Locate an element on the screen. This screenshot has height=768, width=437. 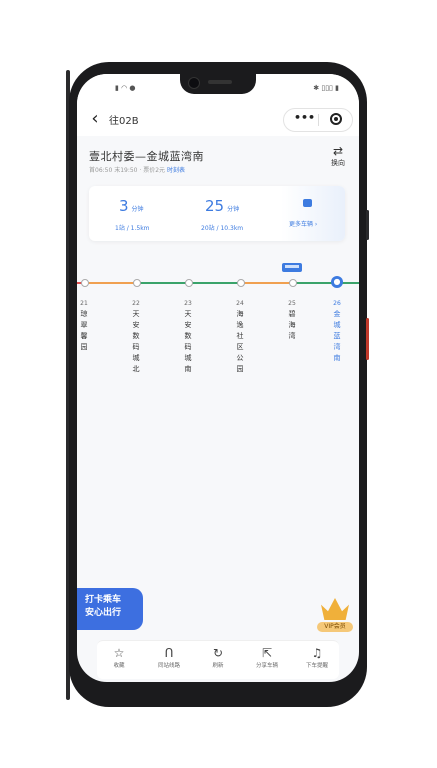
eta-next-bus: 3 分钟 is located at coordinates (131, 205).